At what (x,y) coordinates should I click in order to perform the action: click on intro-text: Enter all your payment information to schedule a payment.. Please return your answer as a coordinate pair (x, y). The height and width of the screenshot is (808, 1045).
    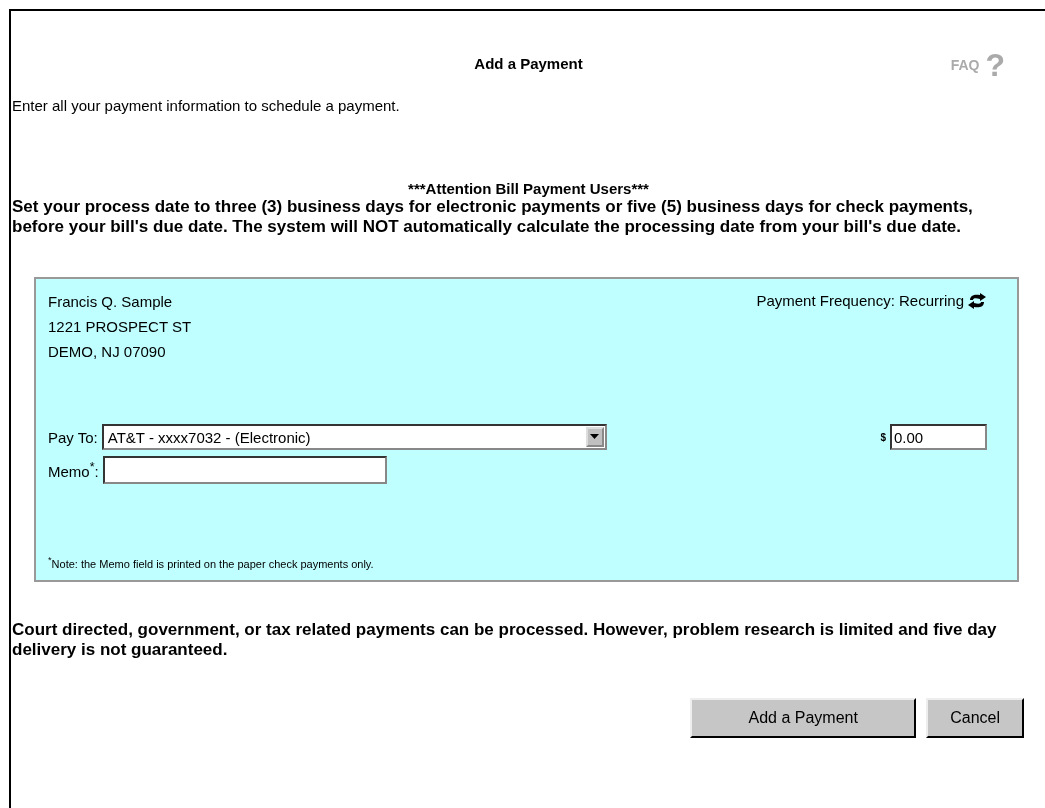
    Looking at the image, I should click on (206, 105).